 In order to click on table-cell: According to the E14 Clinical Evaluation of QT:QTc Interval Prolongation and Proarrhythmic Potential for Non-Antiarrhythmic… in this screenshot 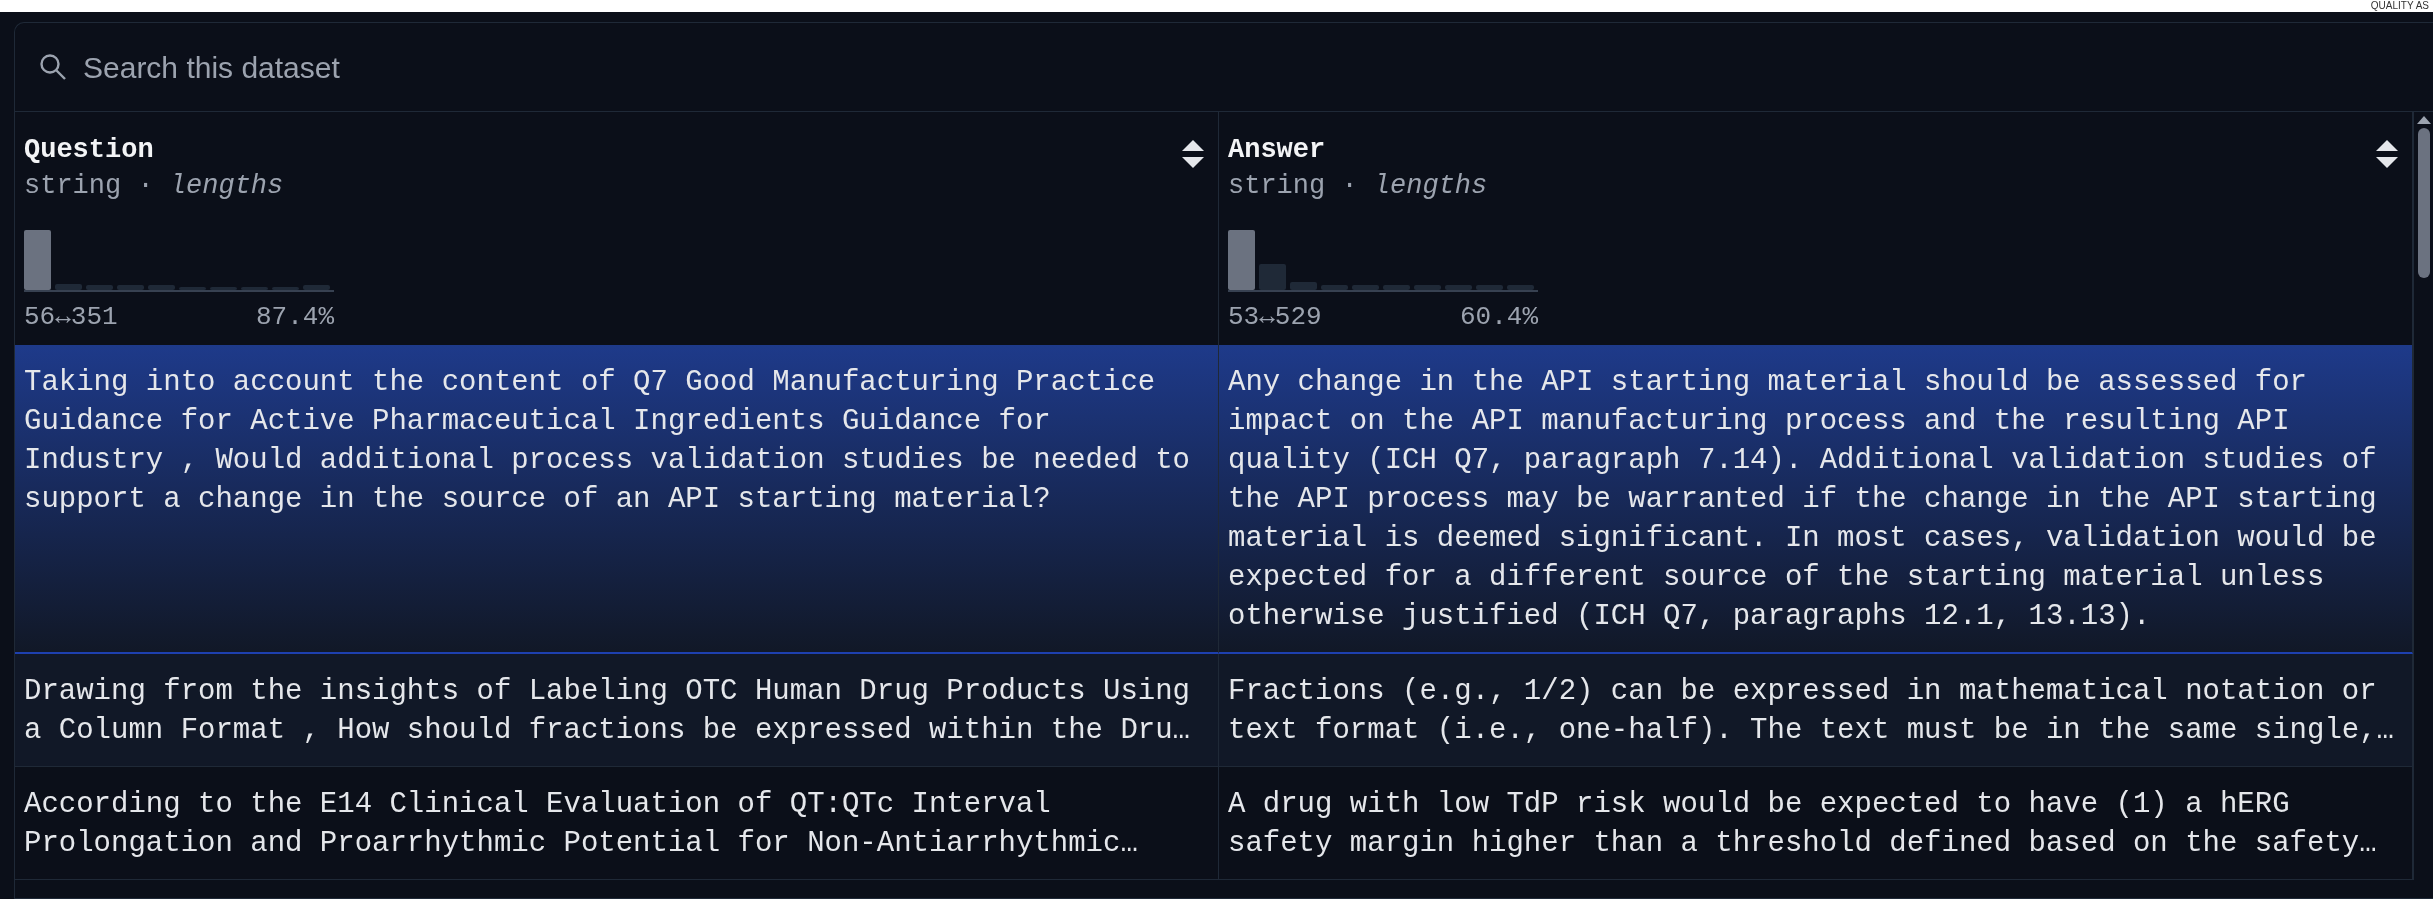, I will do `click(617, 823)`.